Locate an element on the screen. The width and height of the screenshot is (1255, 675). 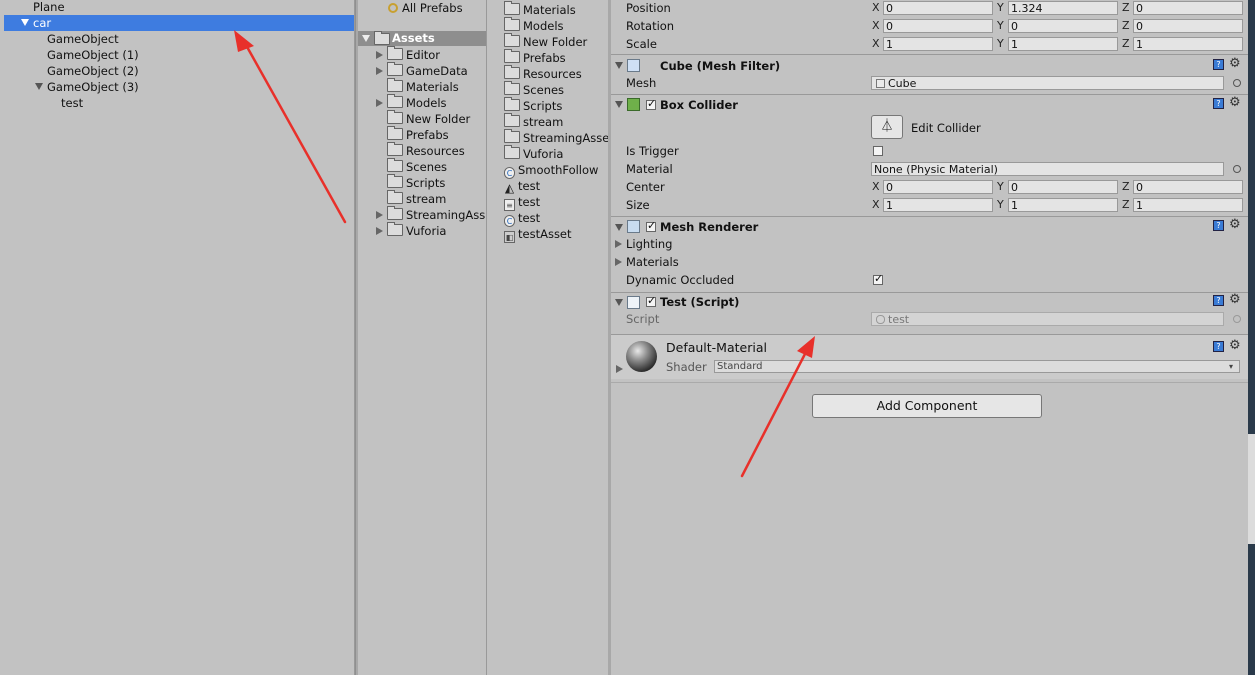
hierarchy-item-gameobject-2: GameObject (2) is located at coordinates (179, 71).